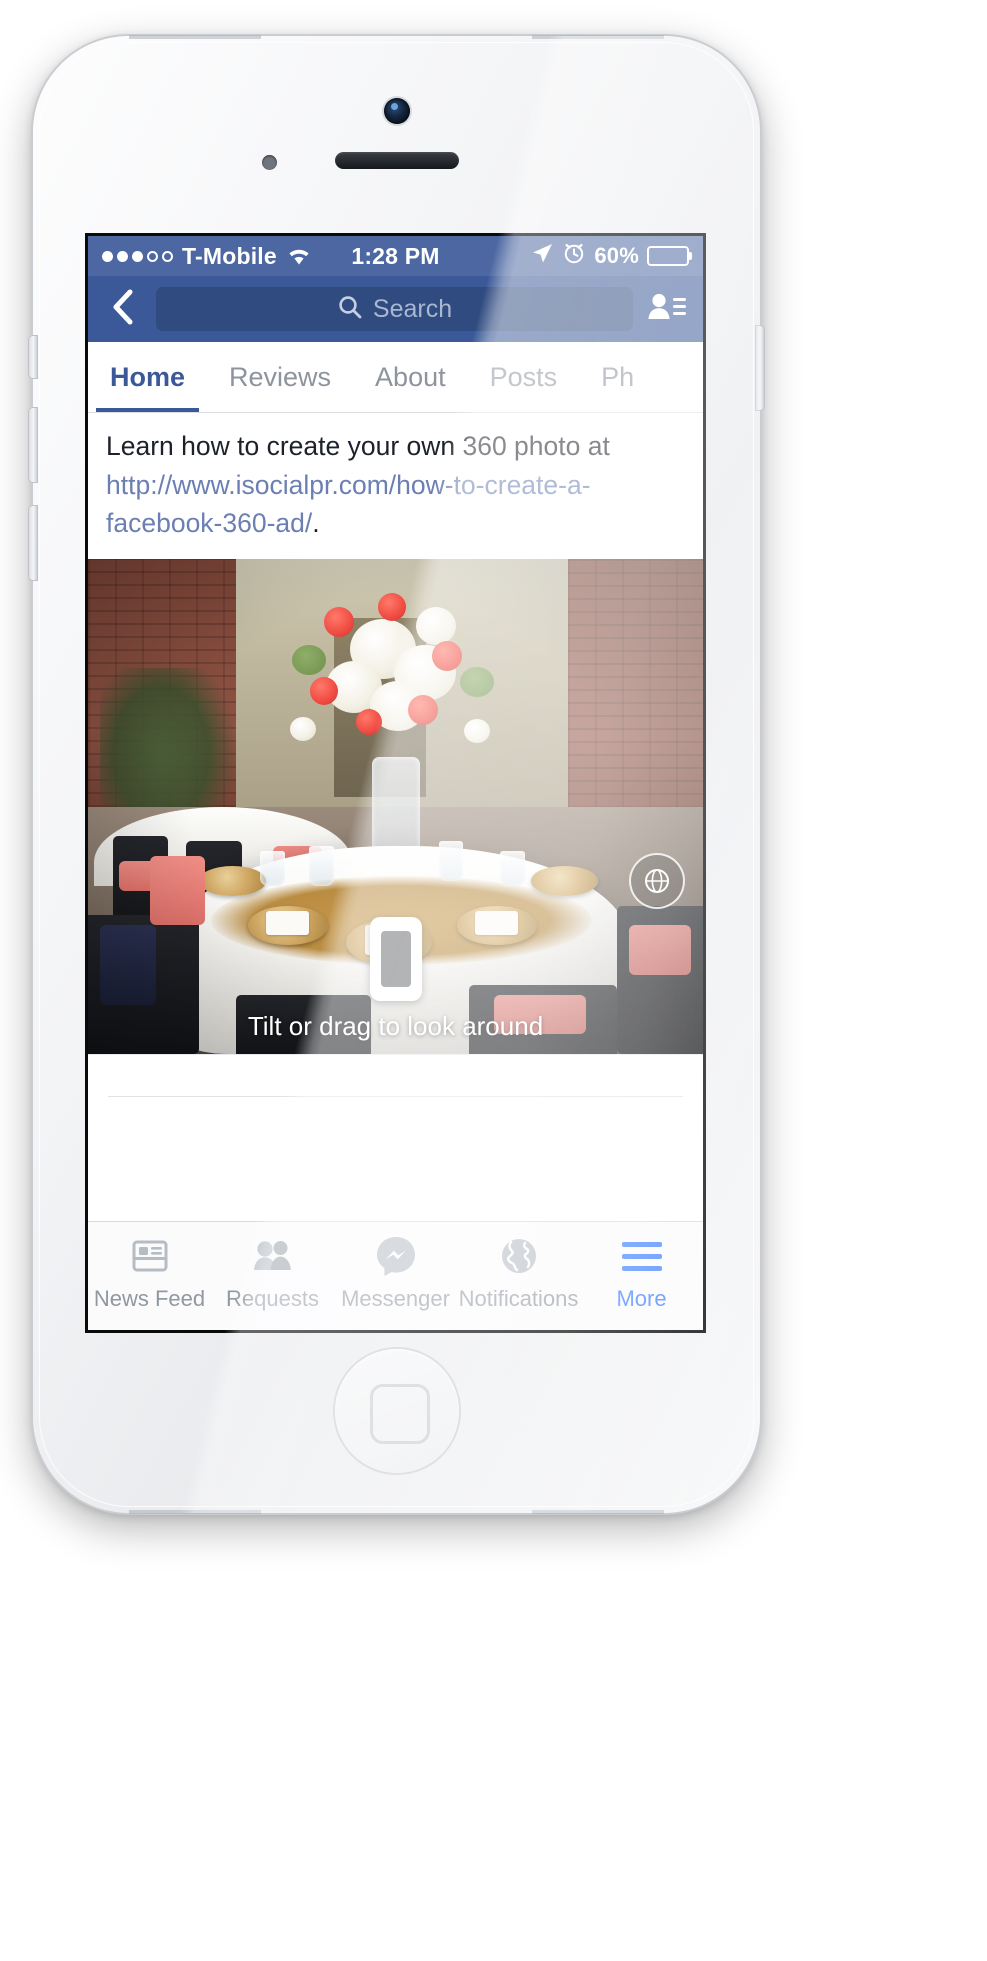 The image size is (987, 1961). Describe the element at coordinates (33, 445) in the screenshot. I see `volume-up-button` at that location.